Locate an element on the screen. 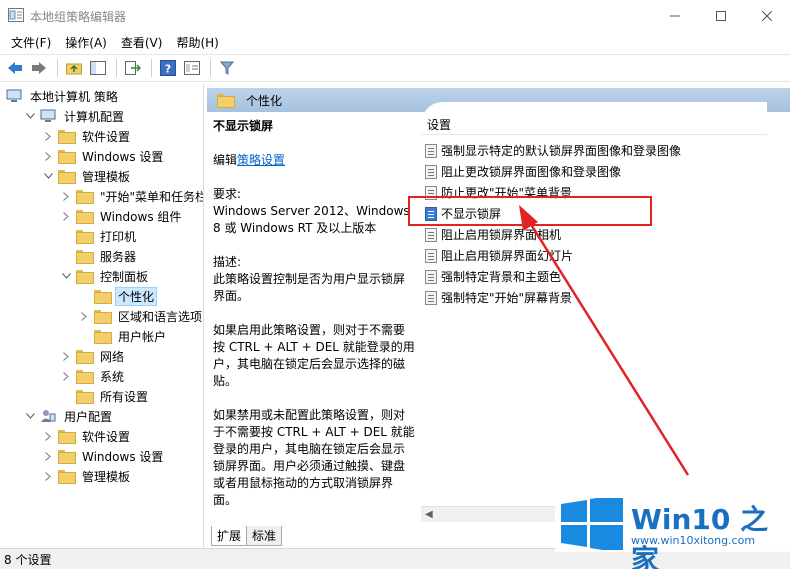 The height and width of the screenshot is (569, 790). title-bar: 本地组策略编辑器 is located at coordinates (395, 15).